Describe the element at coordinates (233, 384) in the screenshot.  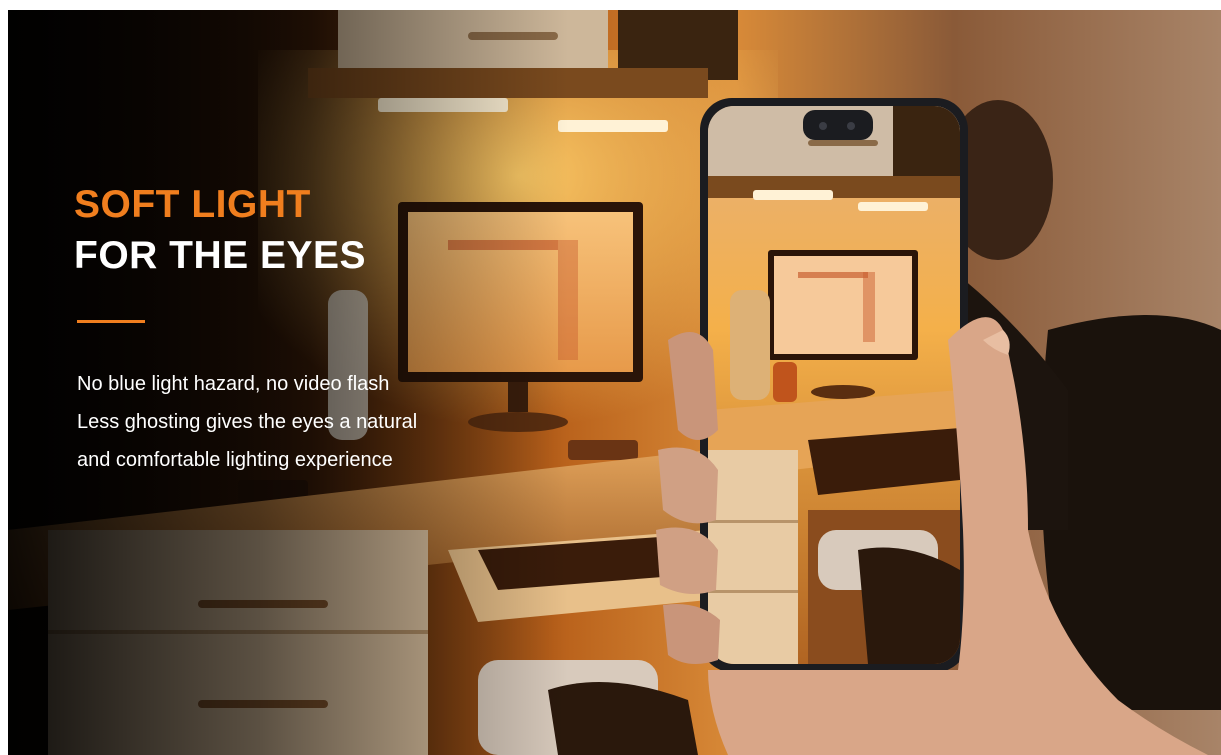
I see `description-line-1: No blue light hazard, no video flash` at that location.